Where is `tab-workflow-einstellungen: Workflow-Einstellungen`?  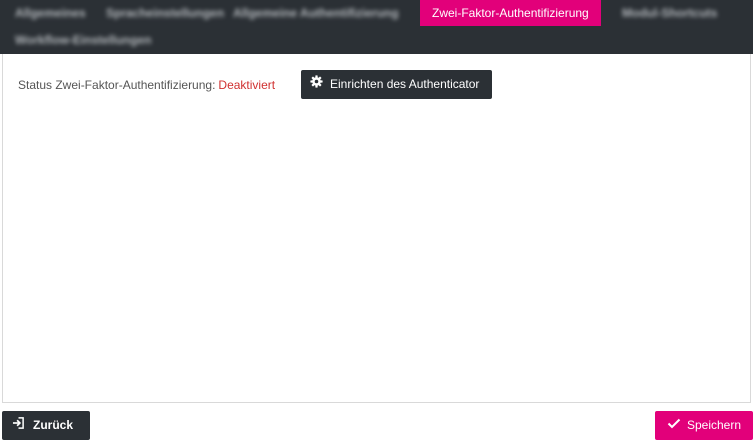
tab-workflow-einstellungen: Workflow-Einstellungen is located at coordinates (83, 40).